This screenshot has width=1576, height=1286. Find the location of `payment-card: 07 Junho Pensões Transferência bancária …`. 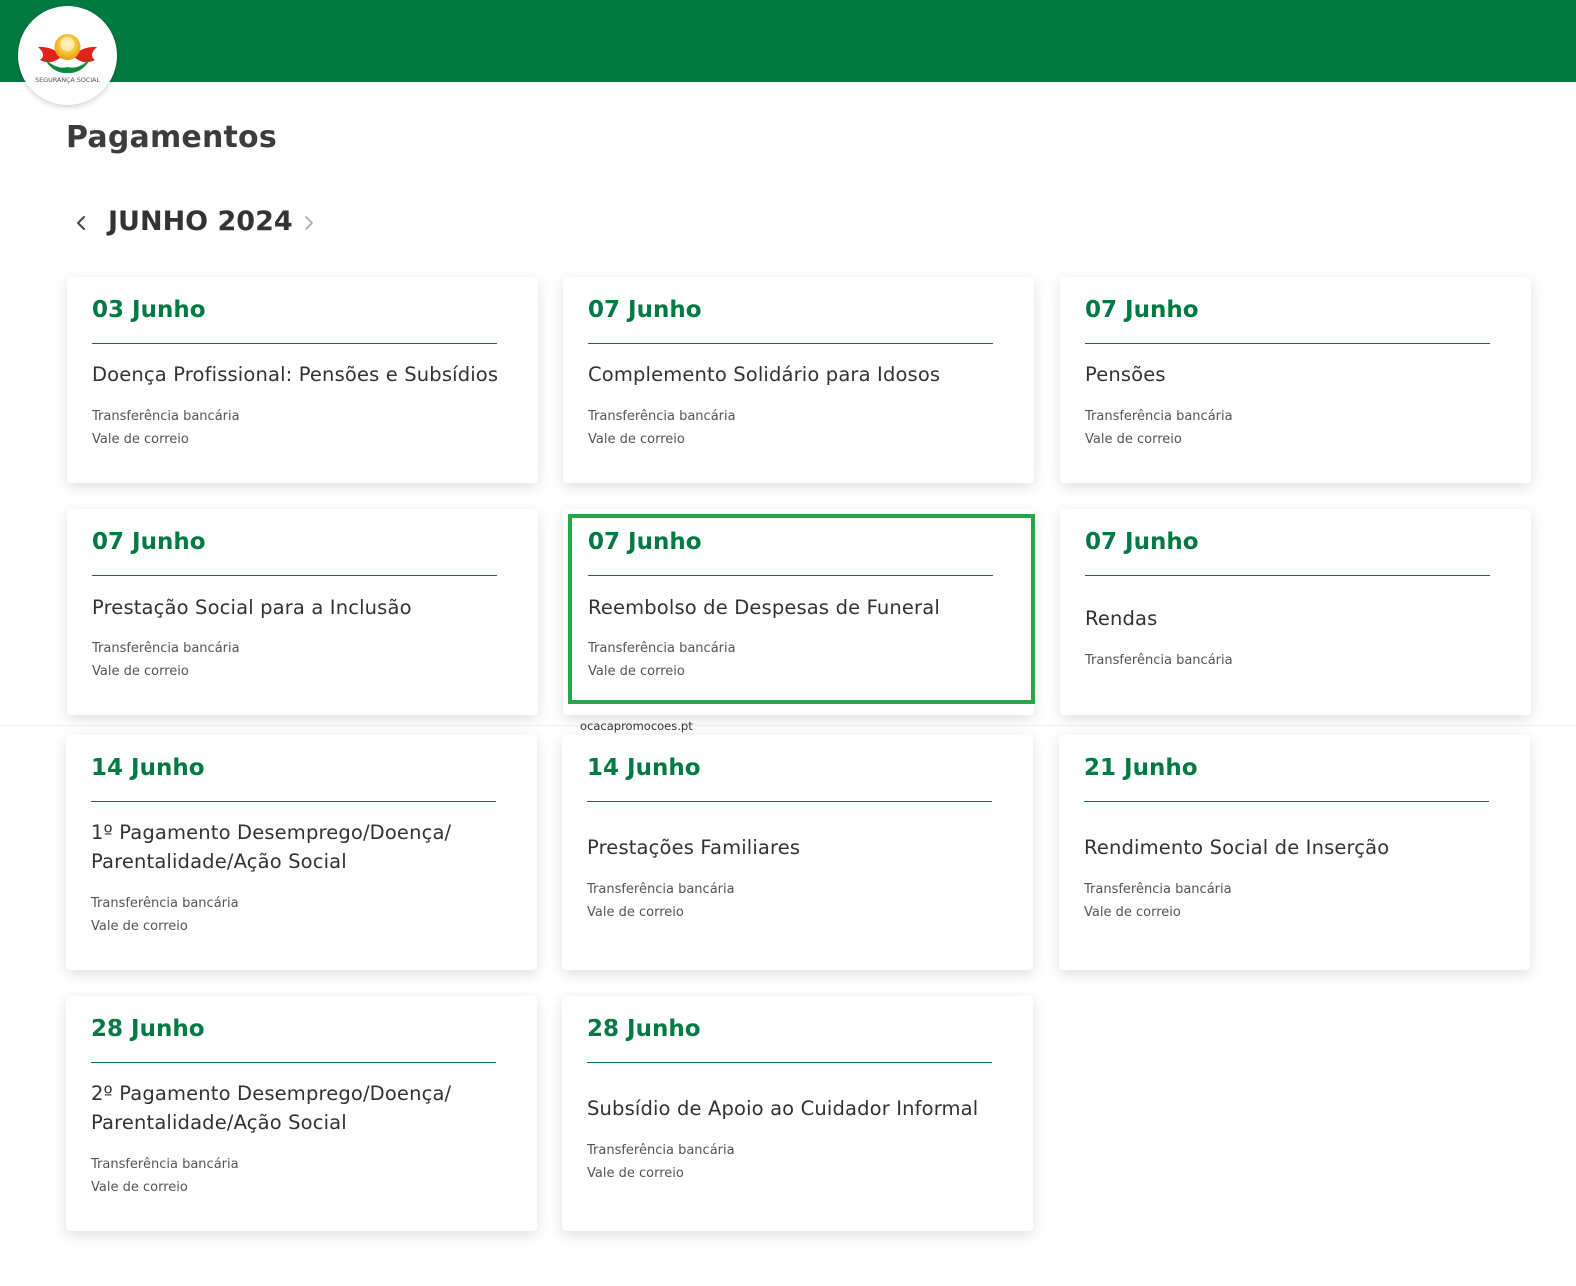

payment-card: 07 Junho Pensões Transferência bancária … is located at coordinates (1295, 380).